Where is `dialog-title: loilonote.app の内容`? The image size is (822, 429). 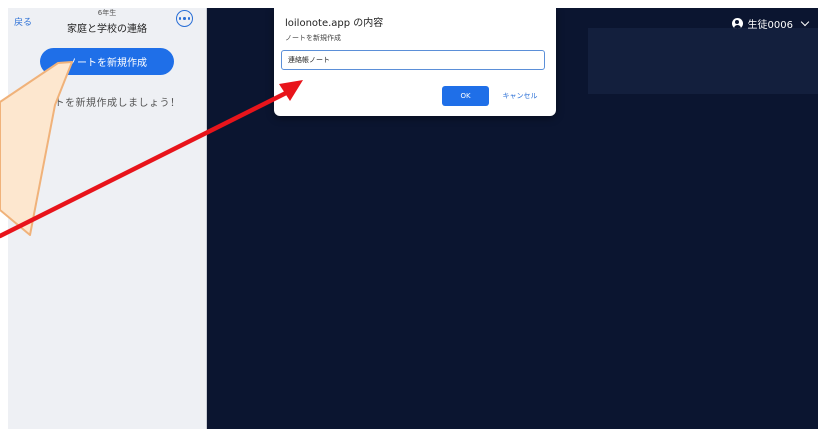 dialog-title: loilonote.app の内容 is located at coordinates (334, 23).